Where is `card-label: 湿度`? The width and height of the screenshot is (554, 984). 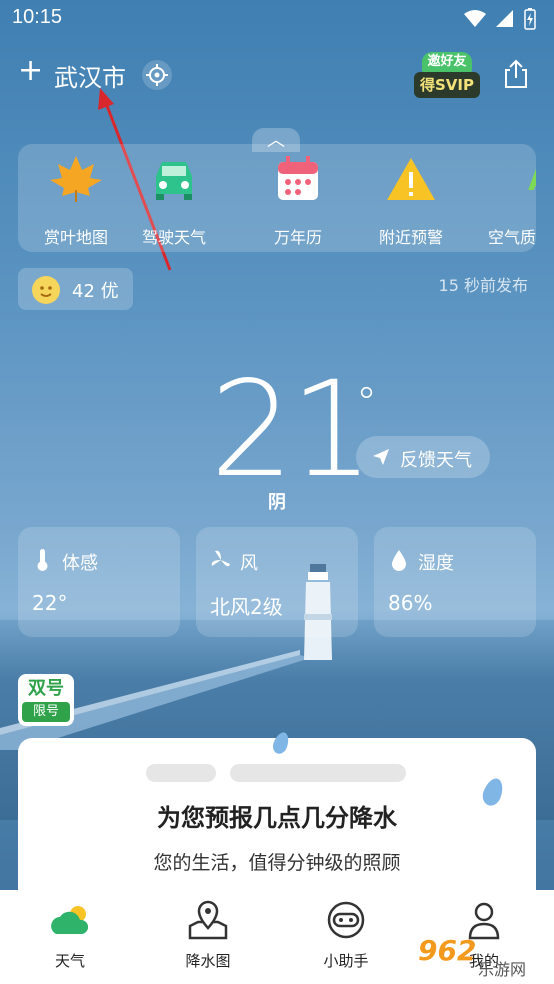
card-label: 湿度 is located at coordinates (436, 563).